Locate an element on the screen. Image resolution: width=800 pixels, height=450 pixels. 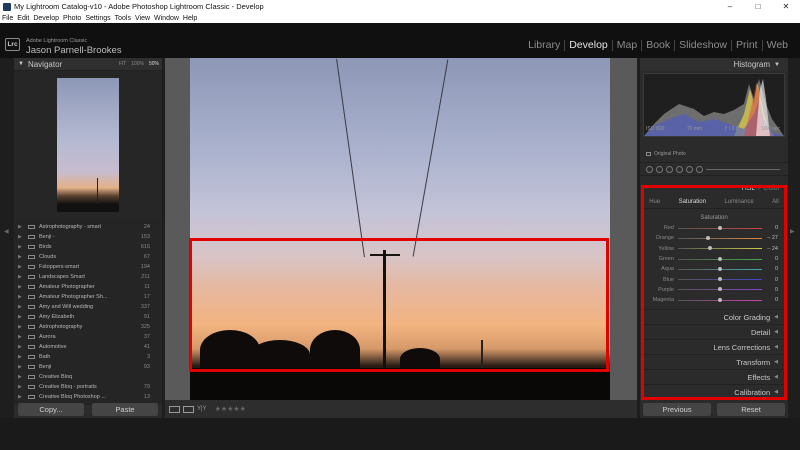
reset-button: Reset is located at coordinates (751, 409).